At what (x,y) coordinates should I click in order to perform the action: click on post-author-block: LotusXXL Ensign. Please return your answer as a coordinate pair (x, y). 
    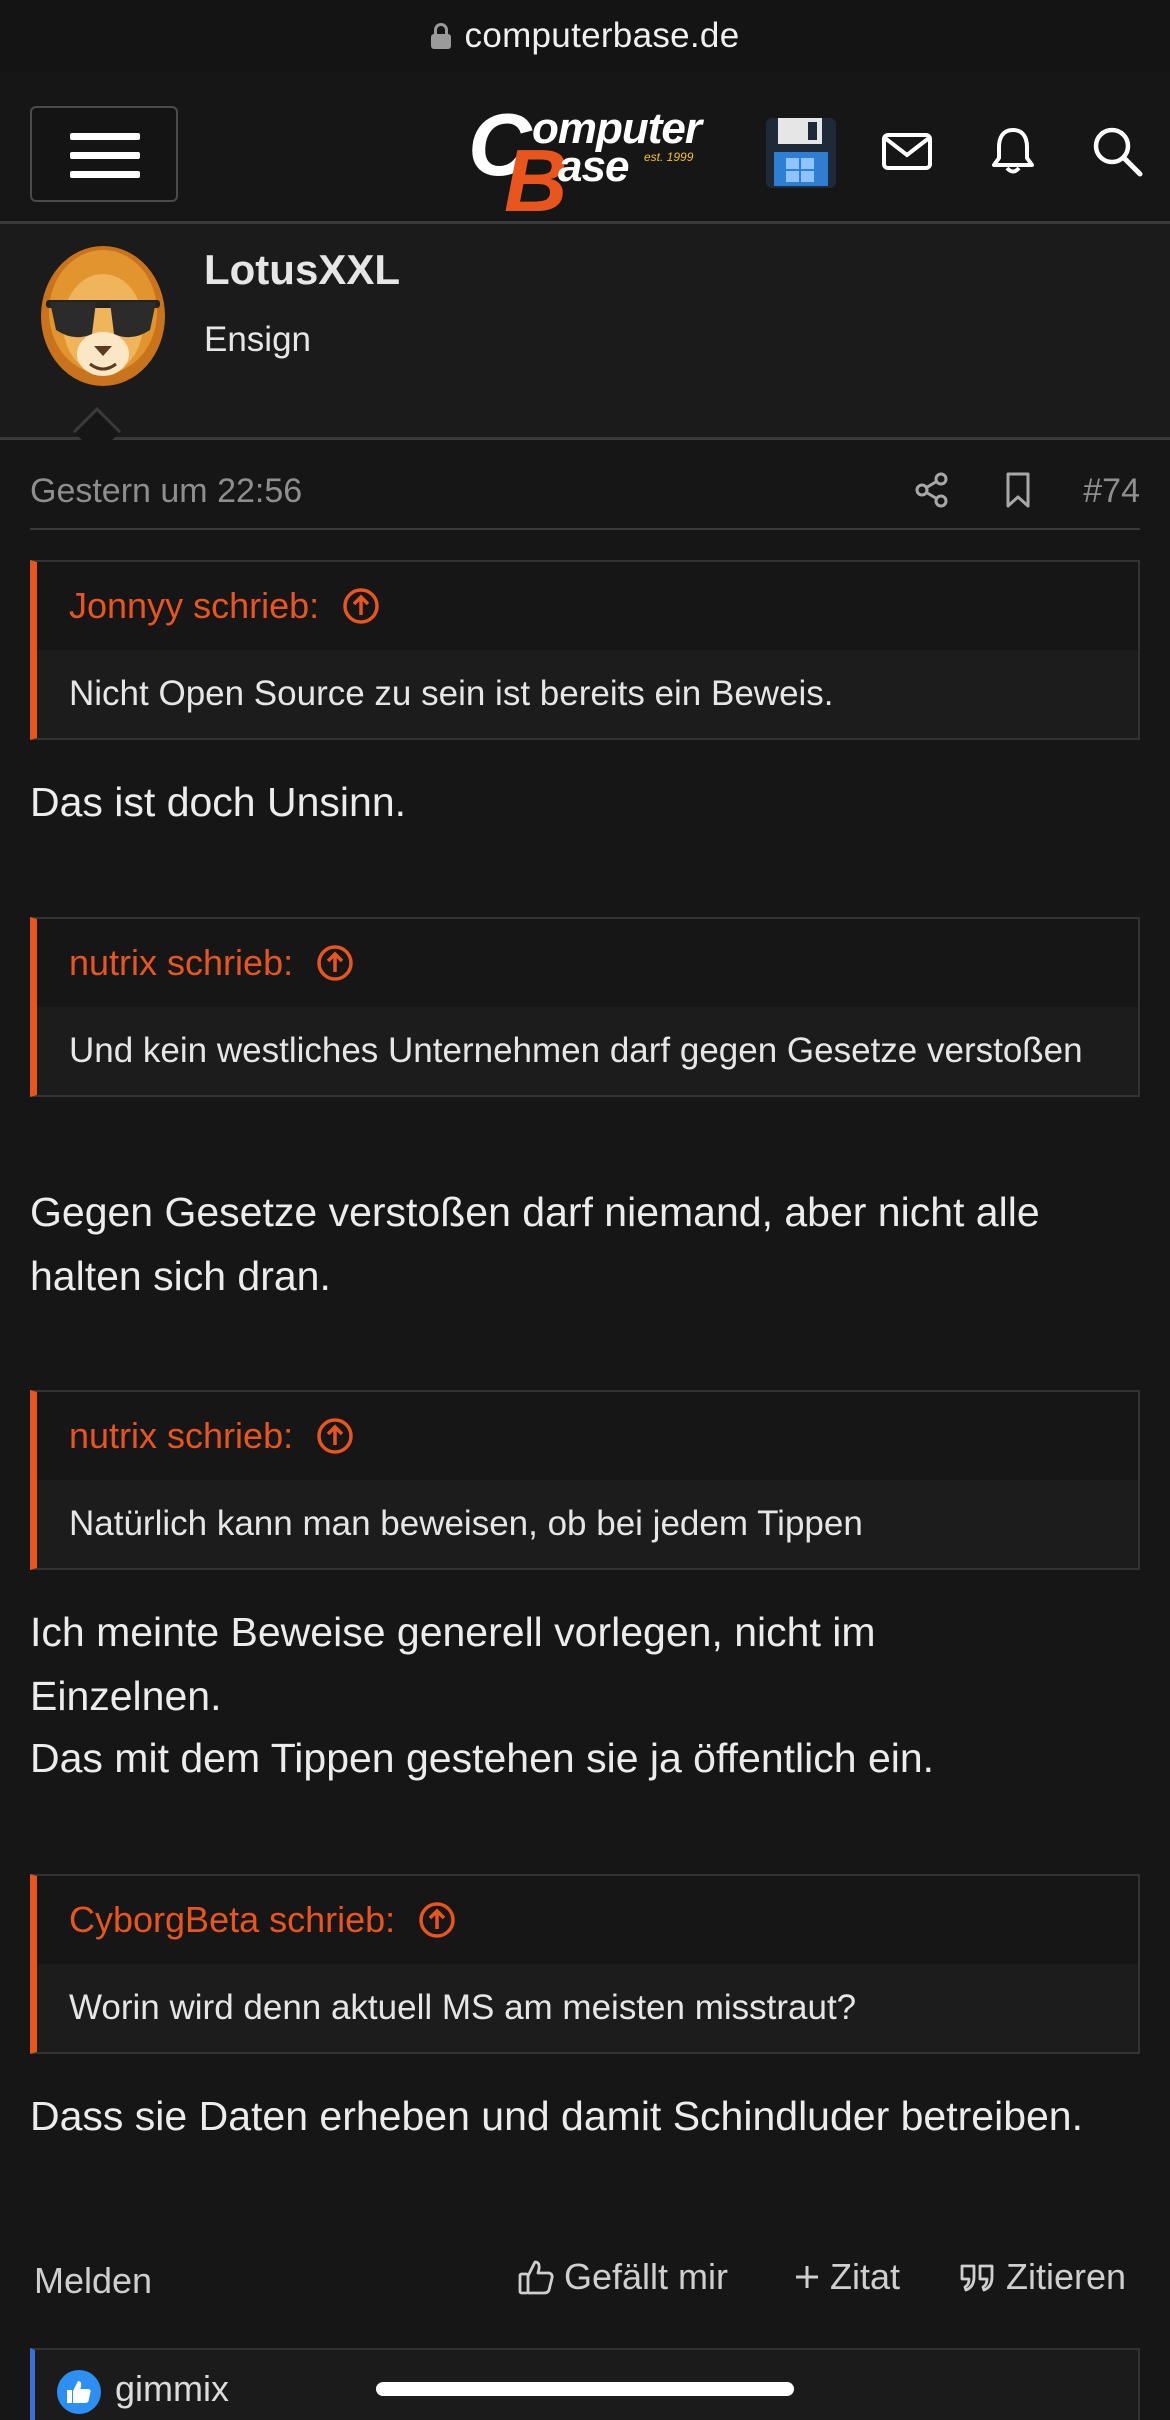
    Looking at the image, I should click on (585, 340).